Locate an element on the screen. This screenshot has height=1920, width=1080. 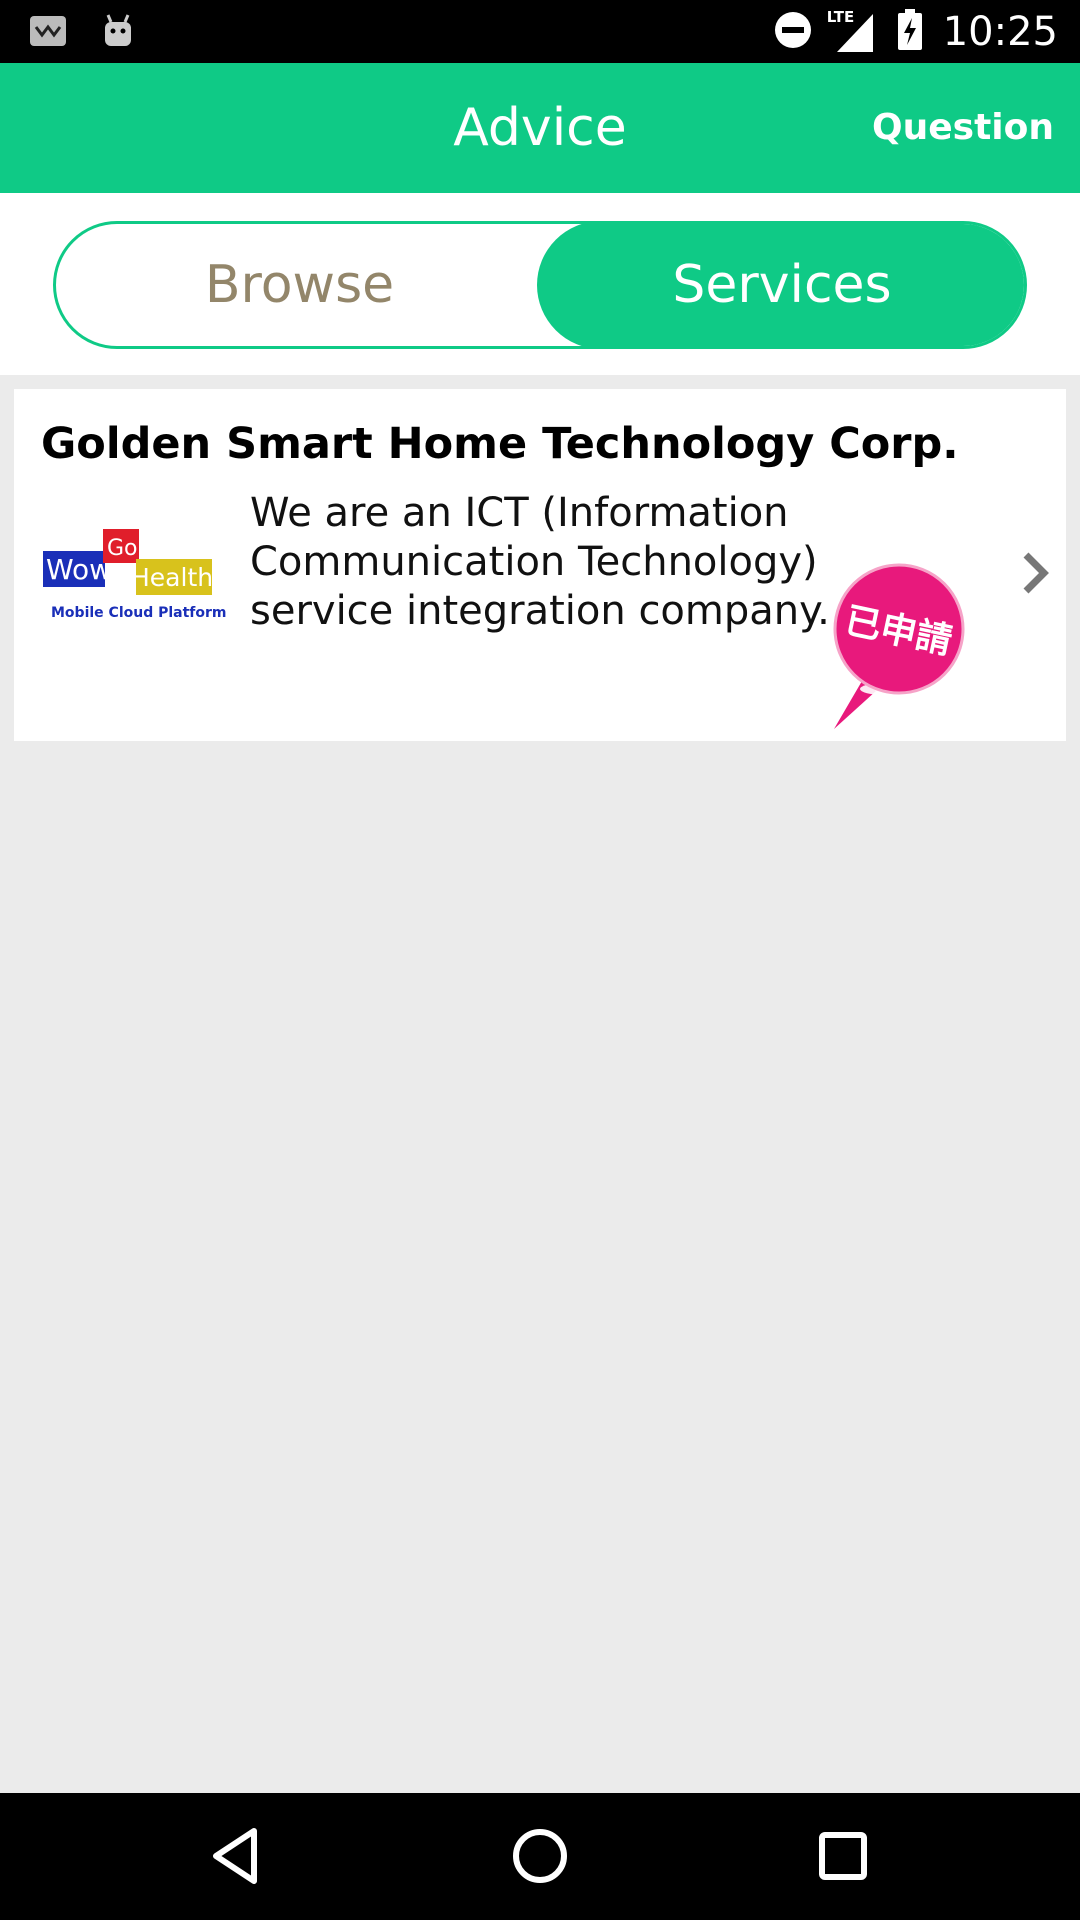
clock: 10:25 is located at coordinates (1000, 32).